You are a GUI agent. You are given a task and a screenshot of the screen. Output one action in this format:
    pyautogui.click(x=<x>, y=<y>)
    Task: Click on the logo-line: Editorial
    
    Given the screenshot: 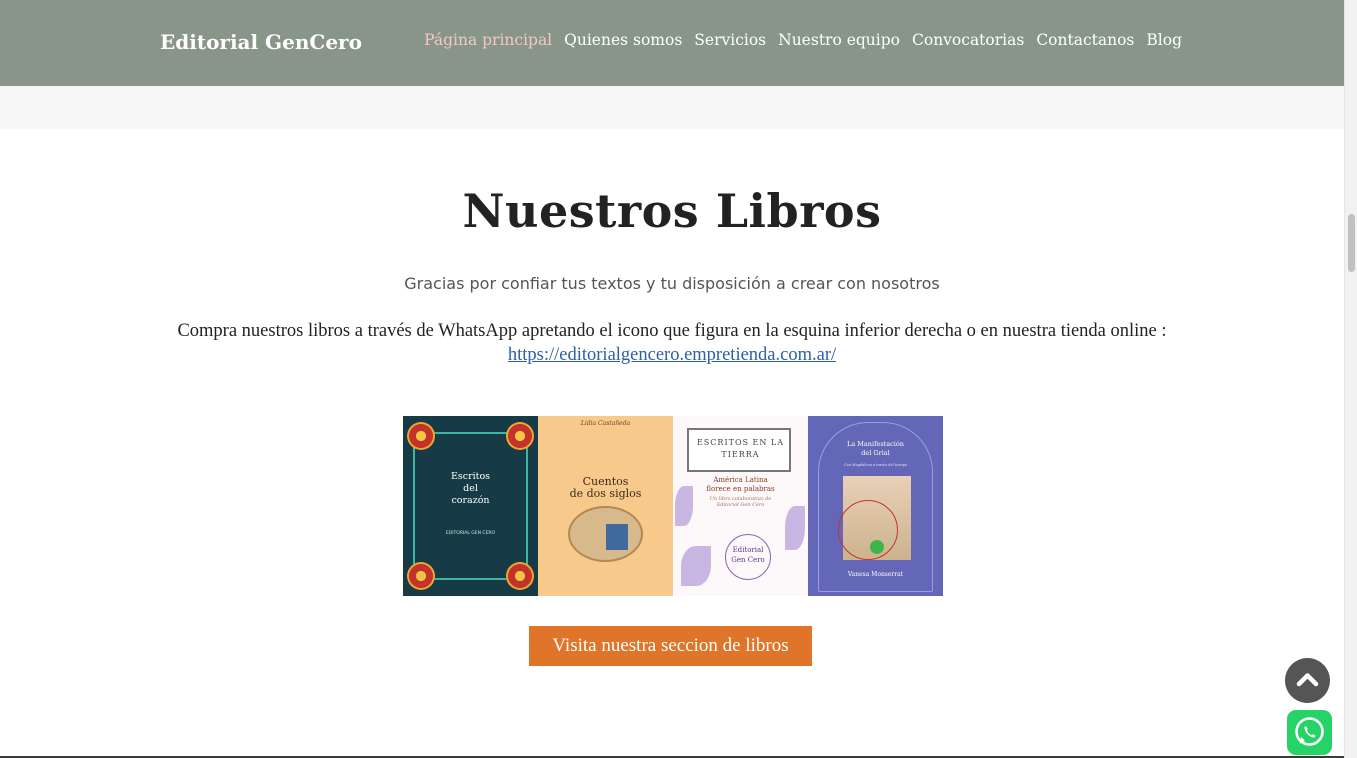 What is the action you would take?
    pyautogui.click(x=748, y=550)
    